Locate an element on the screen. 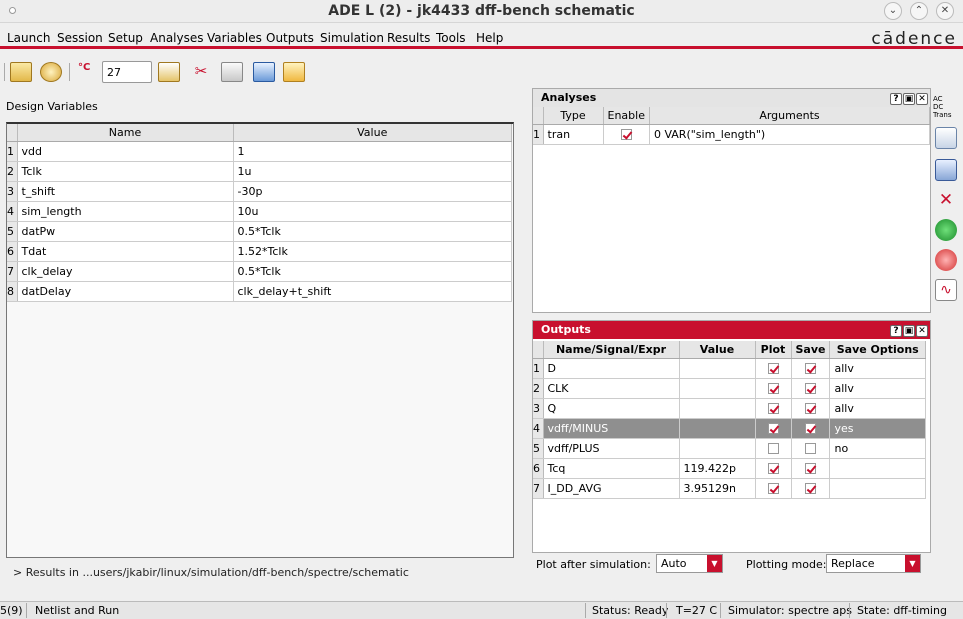 This screenshot has height=619, width=963. menu-setup: Setup is located at coordinates (125, 38).